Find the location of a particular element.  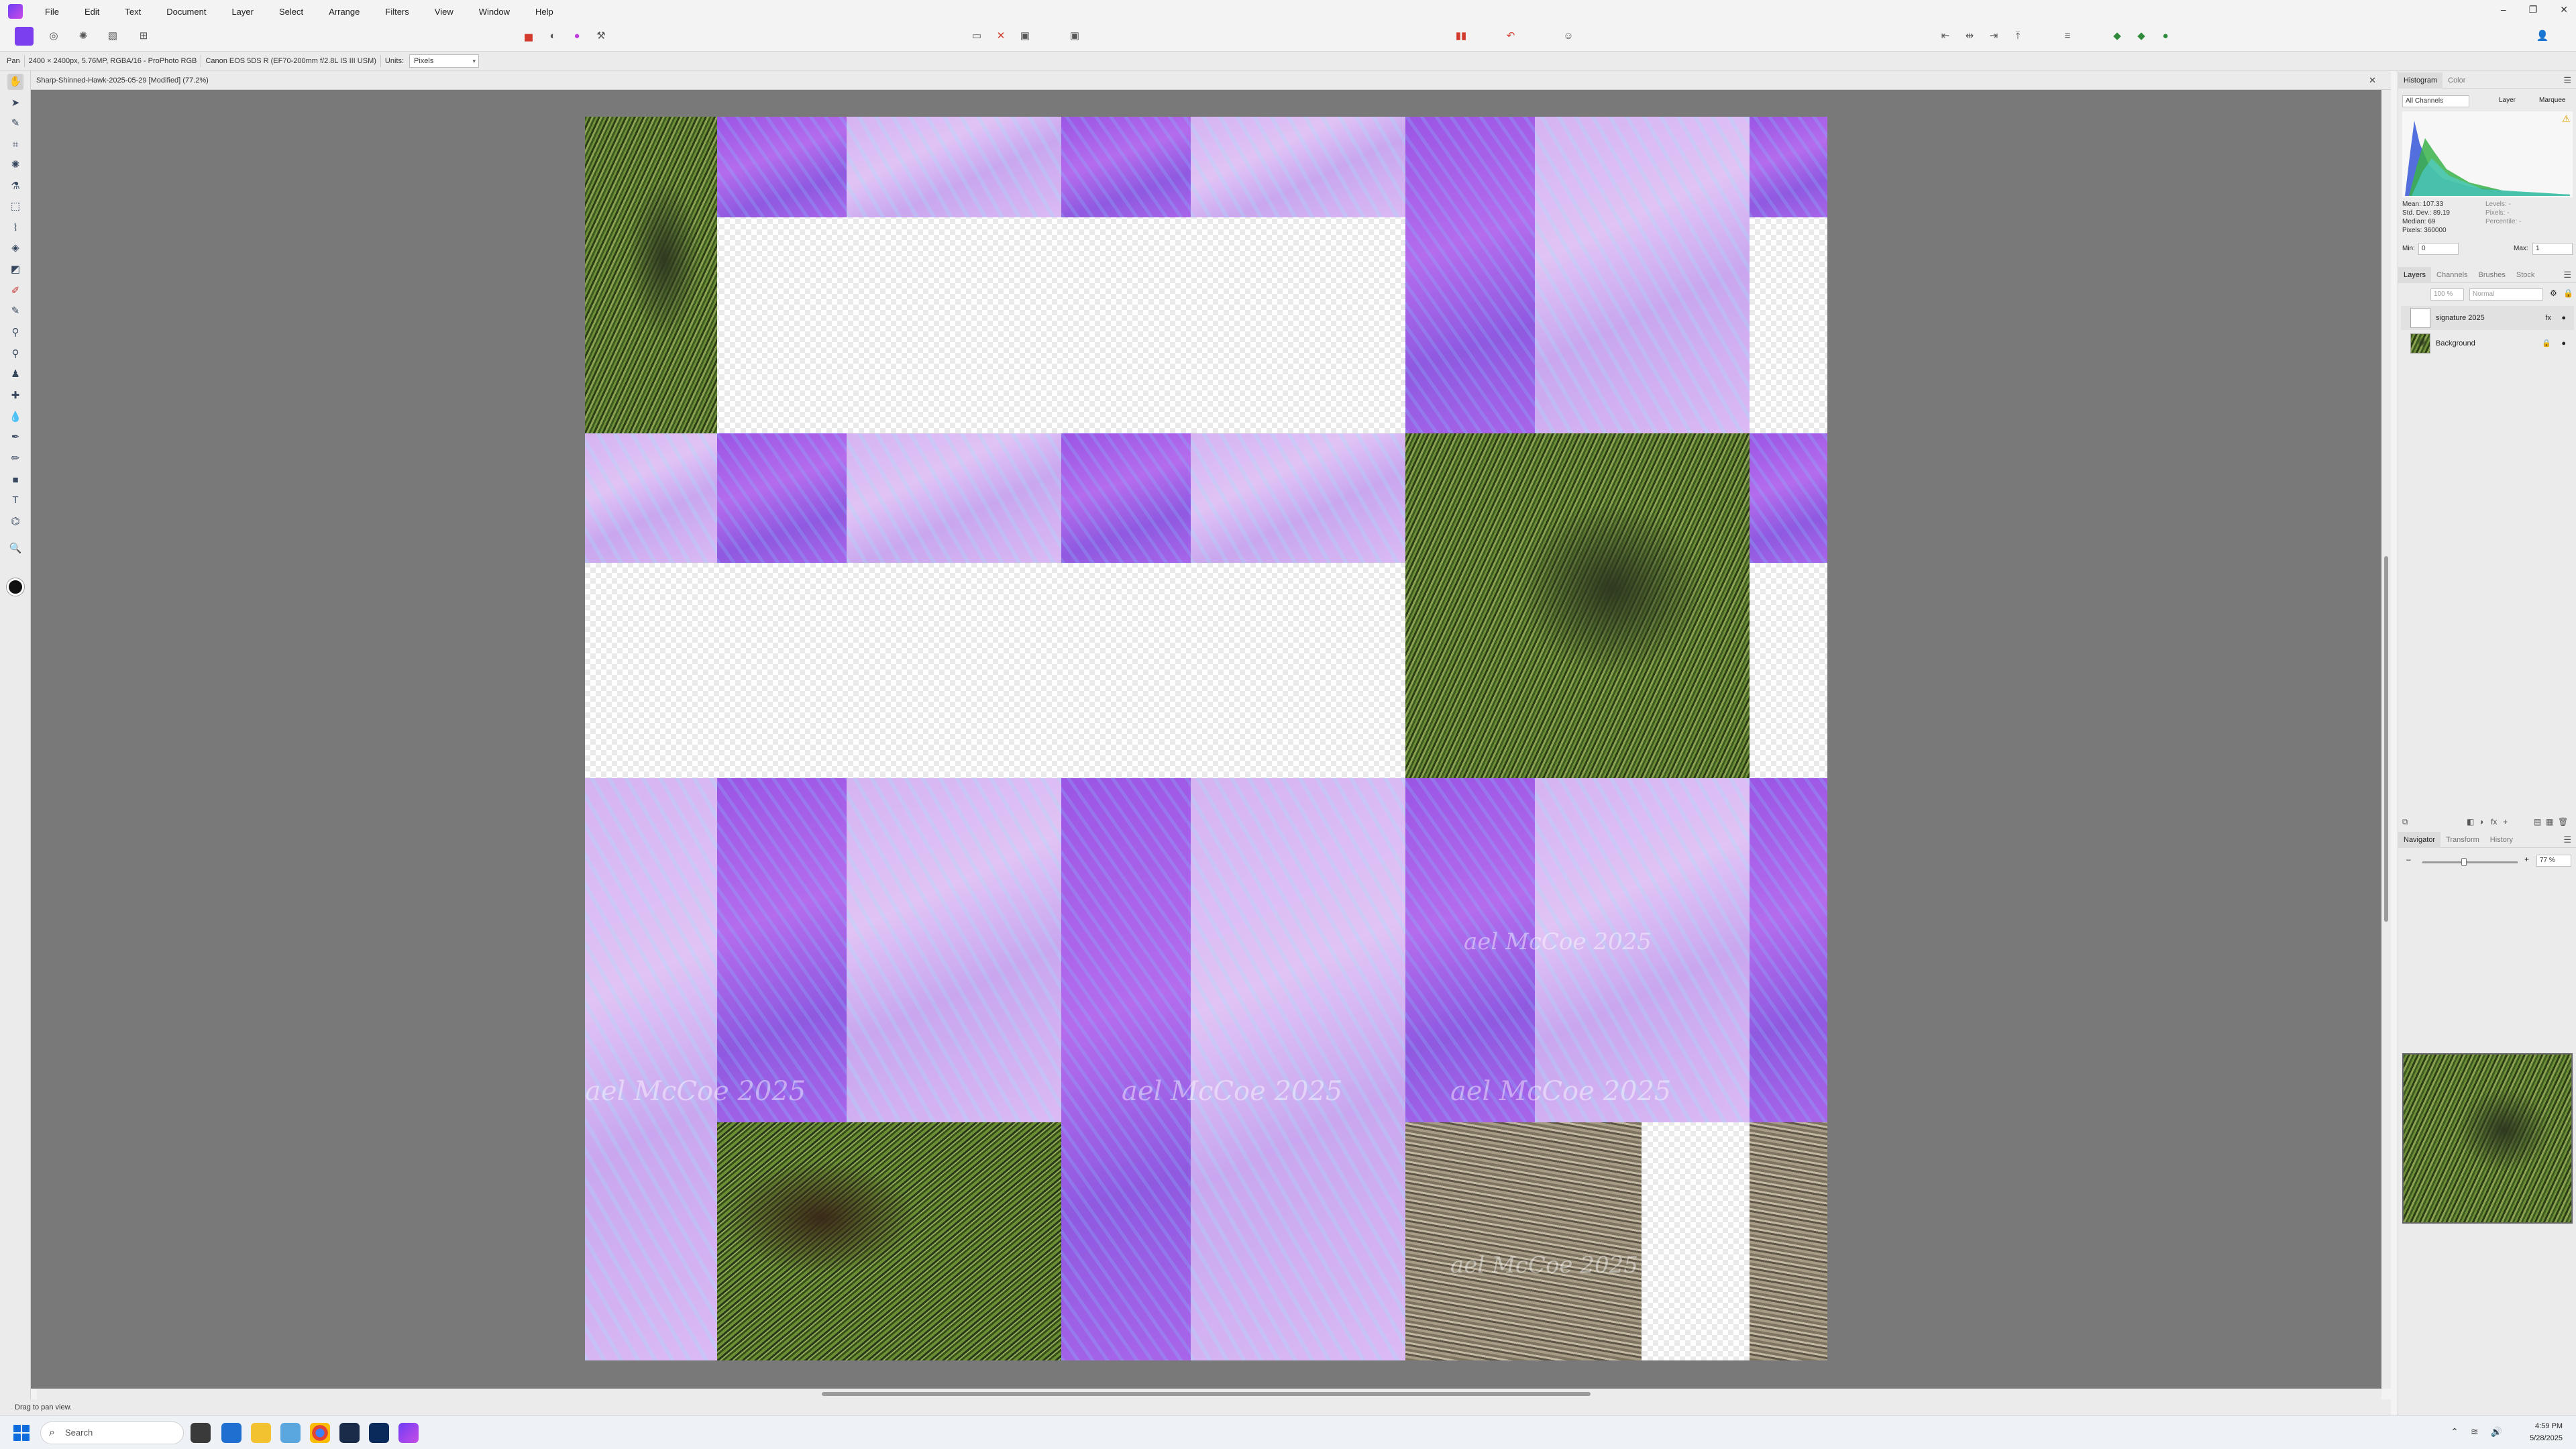

tab-history: History is located at coordinates (2501, 840).